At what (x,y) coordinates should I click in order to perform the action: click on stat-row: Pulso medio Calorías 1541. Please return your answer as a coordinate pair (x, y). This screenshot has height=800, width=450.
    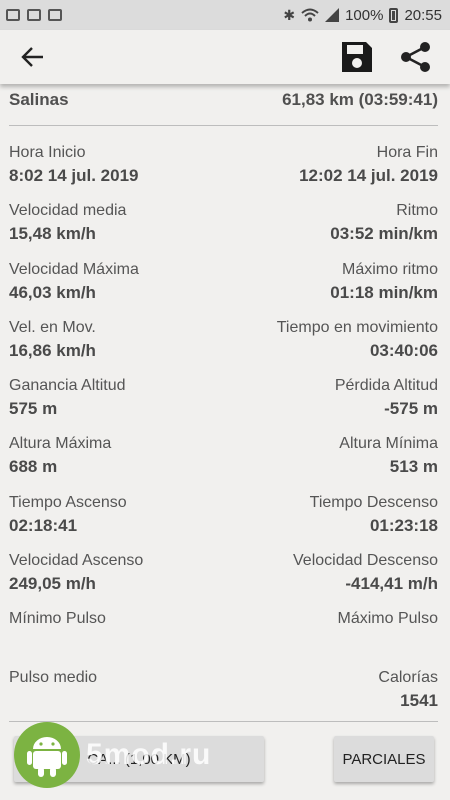
    Looking at the image, I should click on (223, 696).